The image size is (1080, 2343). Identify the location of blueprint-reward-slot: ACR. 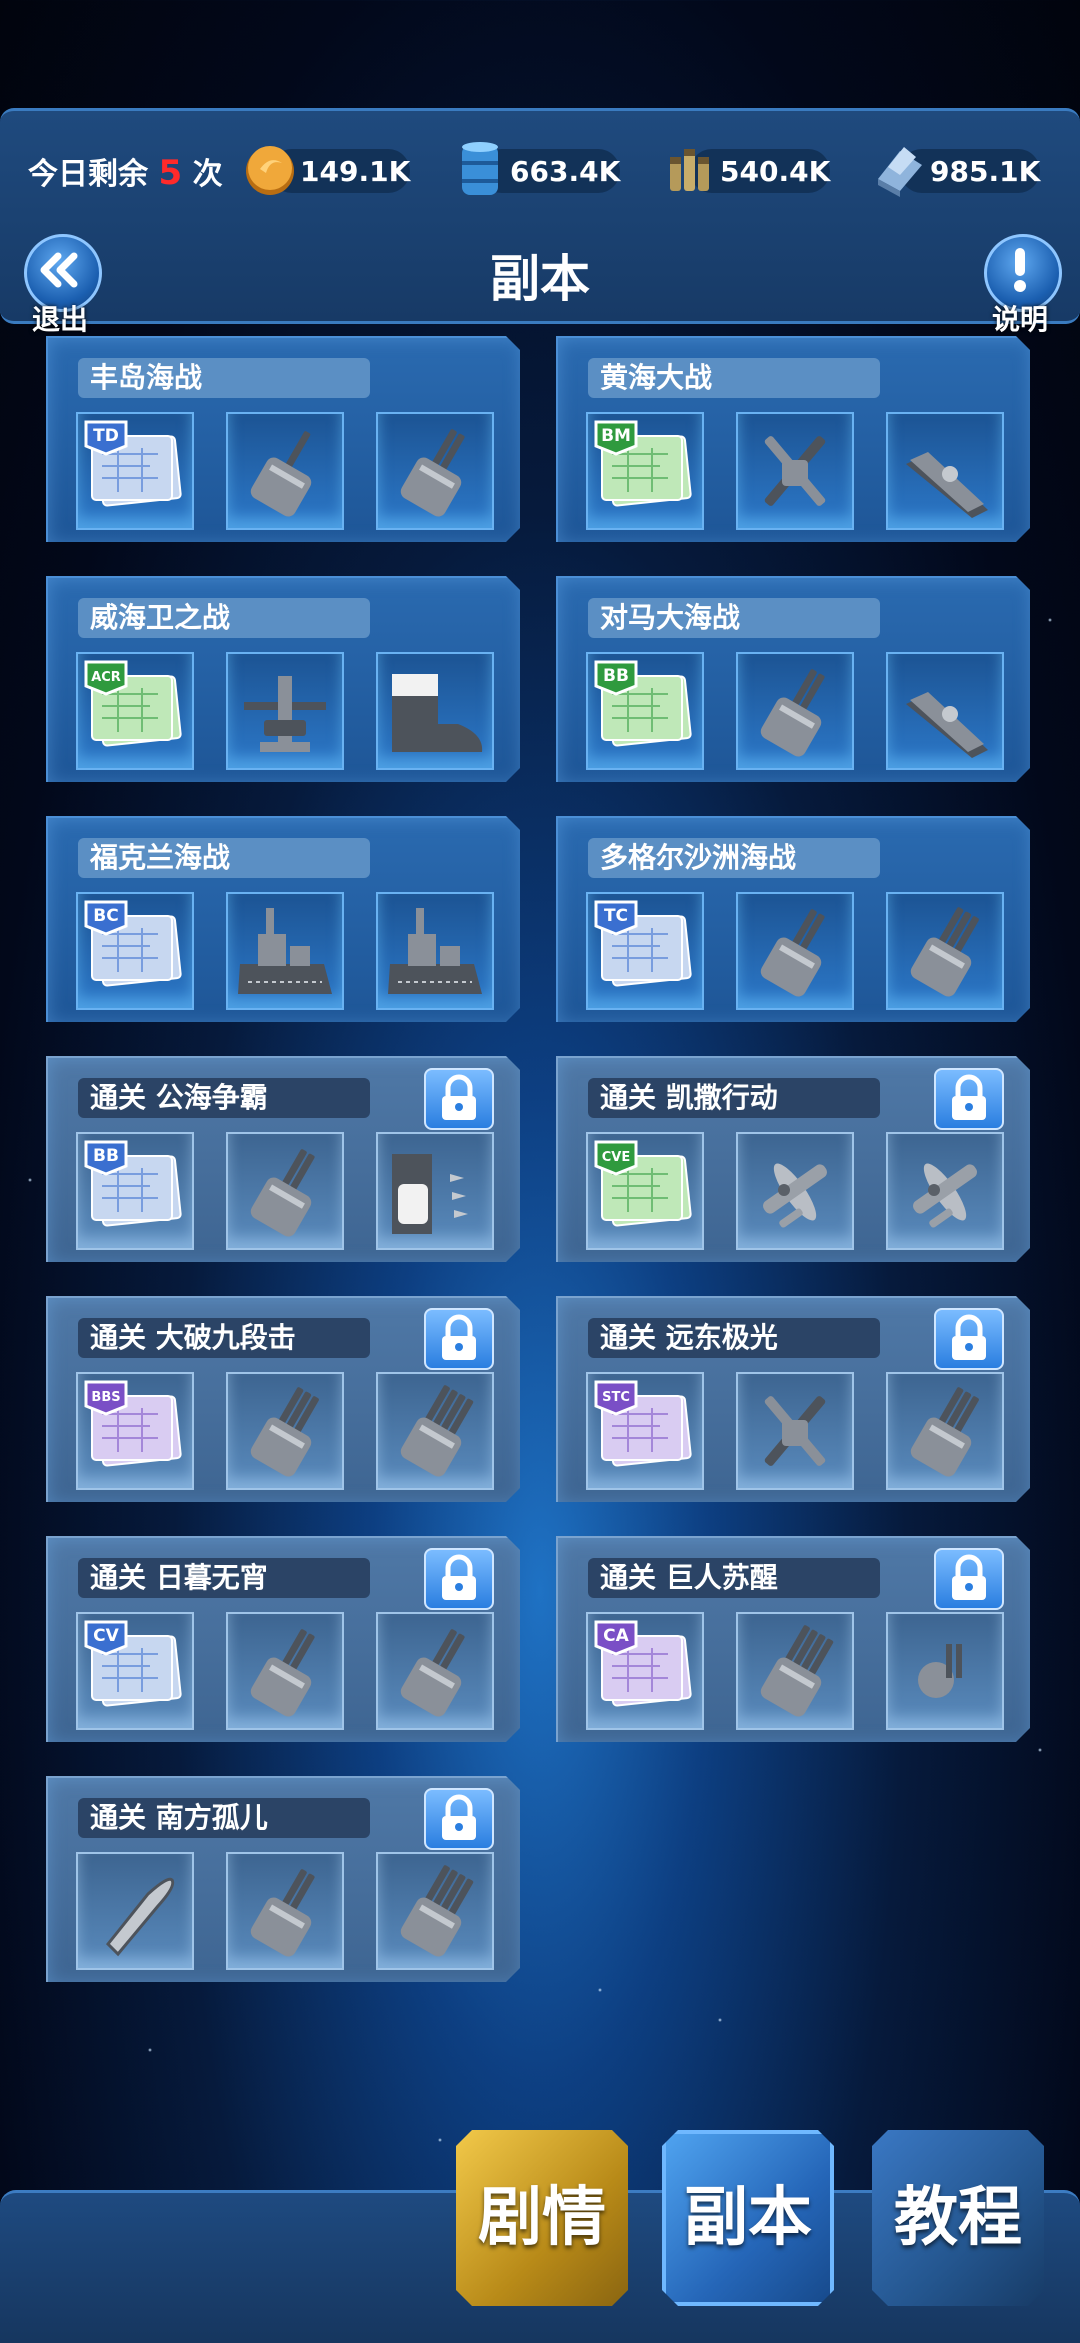
(135, 711).